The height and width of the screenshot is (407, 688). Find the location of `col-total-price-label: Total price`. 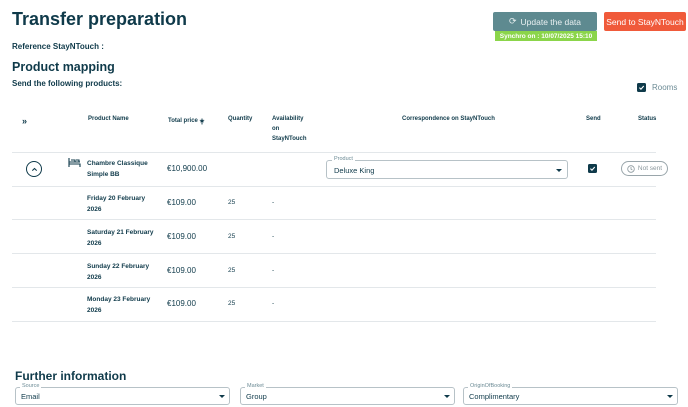

col-total-price-label: Total price is located at coordinates (183, 121).